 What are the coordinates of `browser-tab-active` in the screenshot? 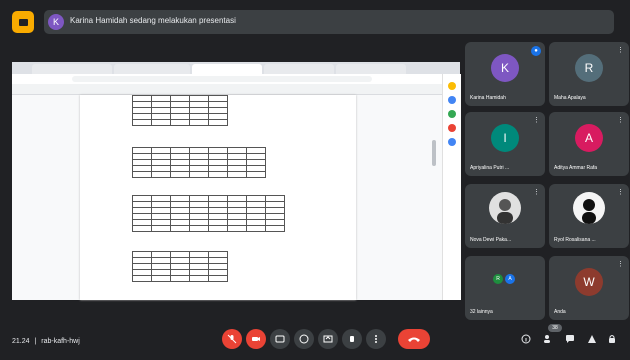 It's located at (227, 69).